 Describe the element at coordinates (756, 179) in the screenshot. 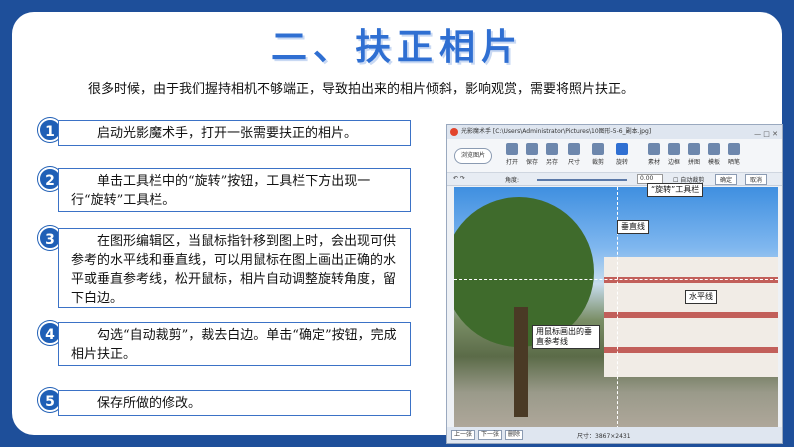

I see `cancel-button: 取消` at that location.